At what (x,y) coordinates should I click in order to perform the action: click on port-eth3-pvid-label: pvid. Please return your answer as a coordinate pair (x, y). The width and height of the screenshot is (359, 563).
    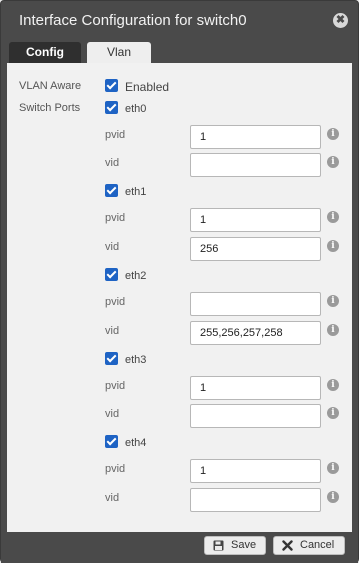
    Looking at the image, I should click on (115, 386).